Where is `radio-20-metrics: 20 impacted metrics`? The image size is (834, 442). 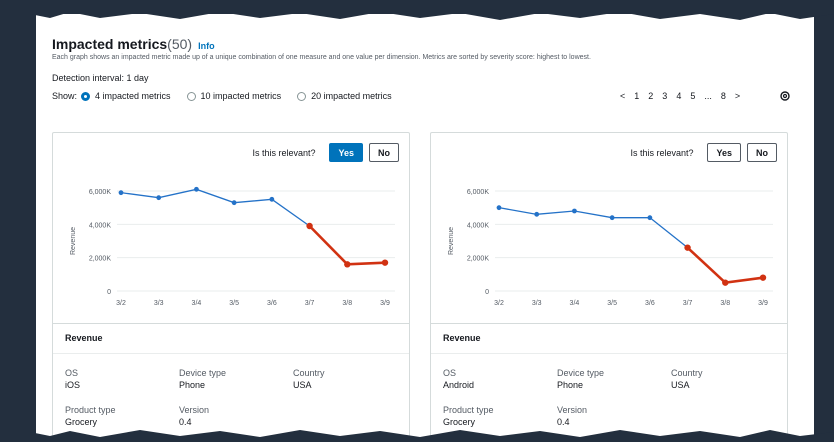
radio-20-metrics: 20 impacted metrics is located at coordinates (342, 96).